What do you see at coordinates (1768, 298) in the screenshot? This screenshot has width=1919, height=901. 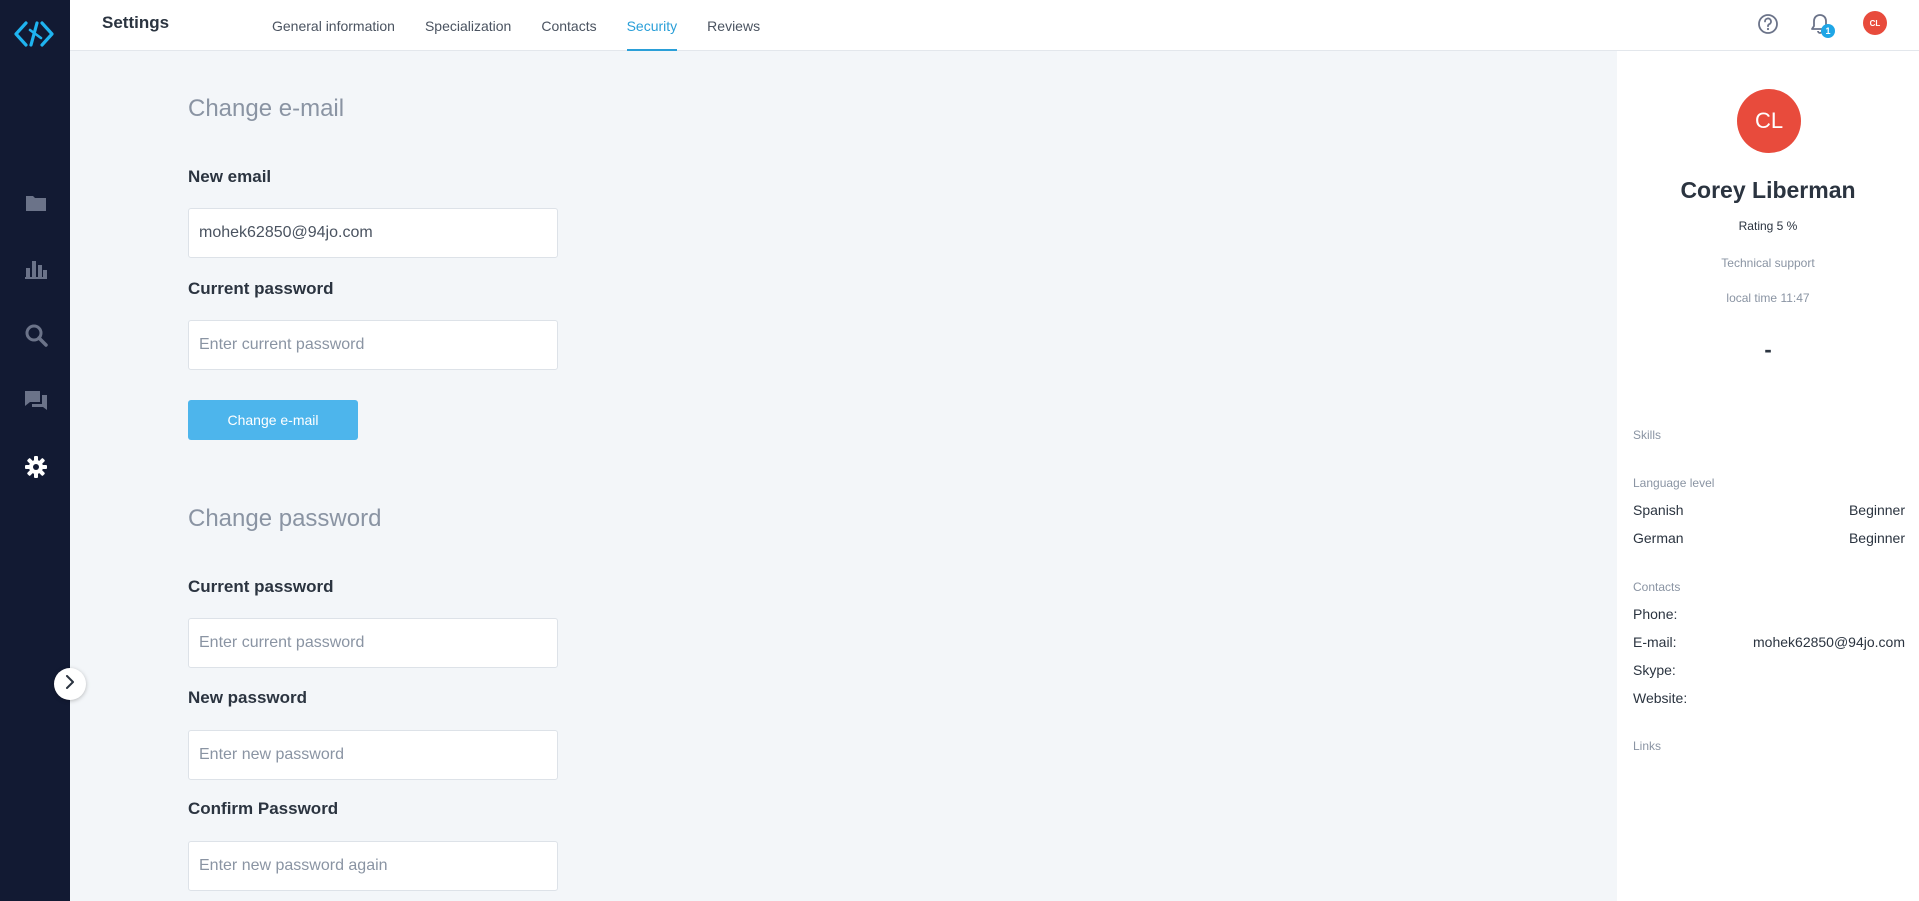 I see `profile-local-time: local time 11:47` at bounding box center [1768, 298].